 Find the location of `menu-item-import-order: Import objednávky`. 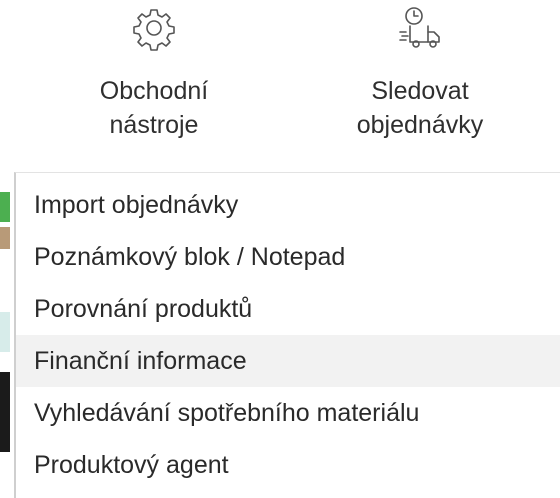

menu-item-import-order: Import objednávky is located at coordinates (288, 205).